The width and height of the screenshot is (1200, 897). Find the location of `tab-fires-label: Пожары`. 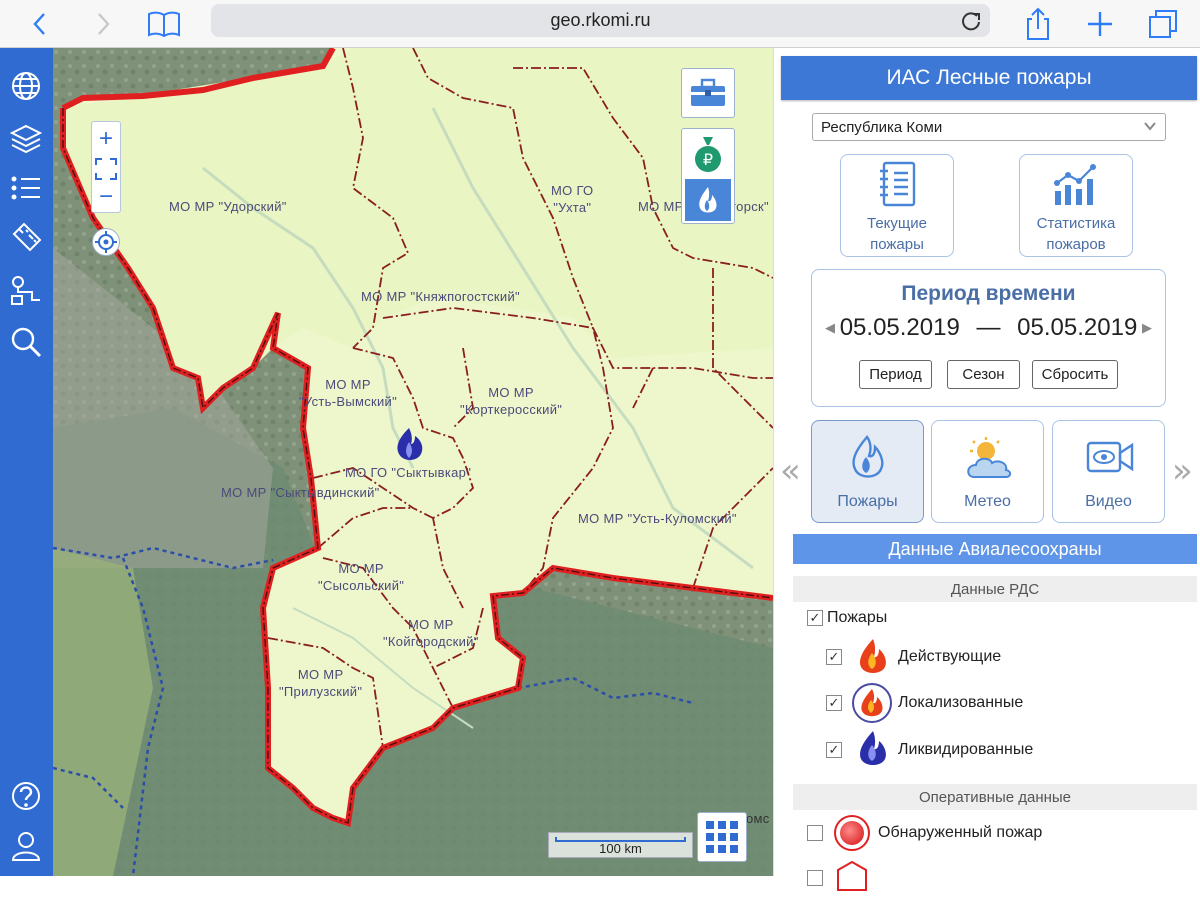

tab-fires-label: Пожары is located at coordinates (867, 501).